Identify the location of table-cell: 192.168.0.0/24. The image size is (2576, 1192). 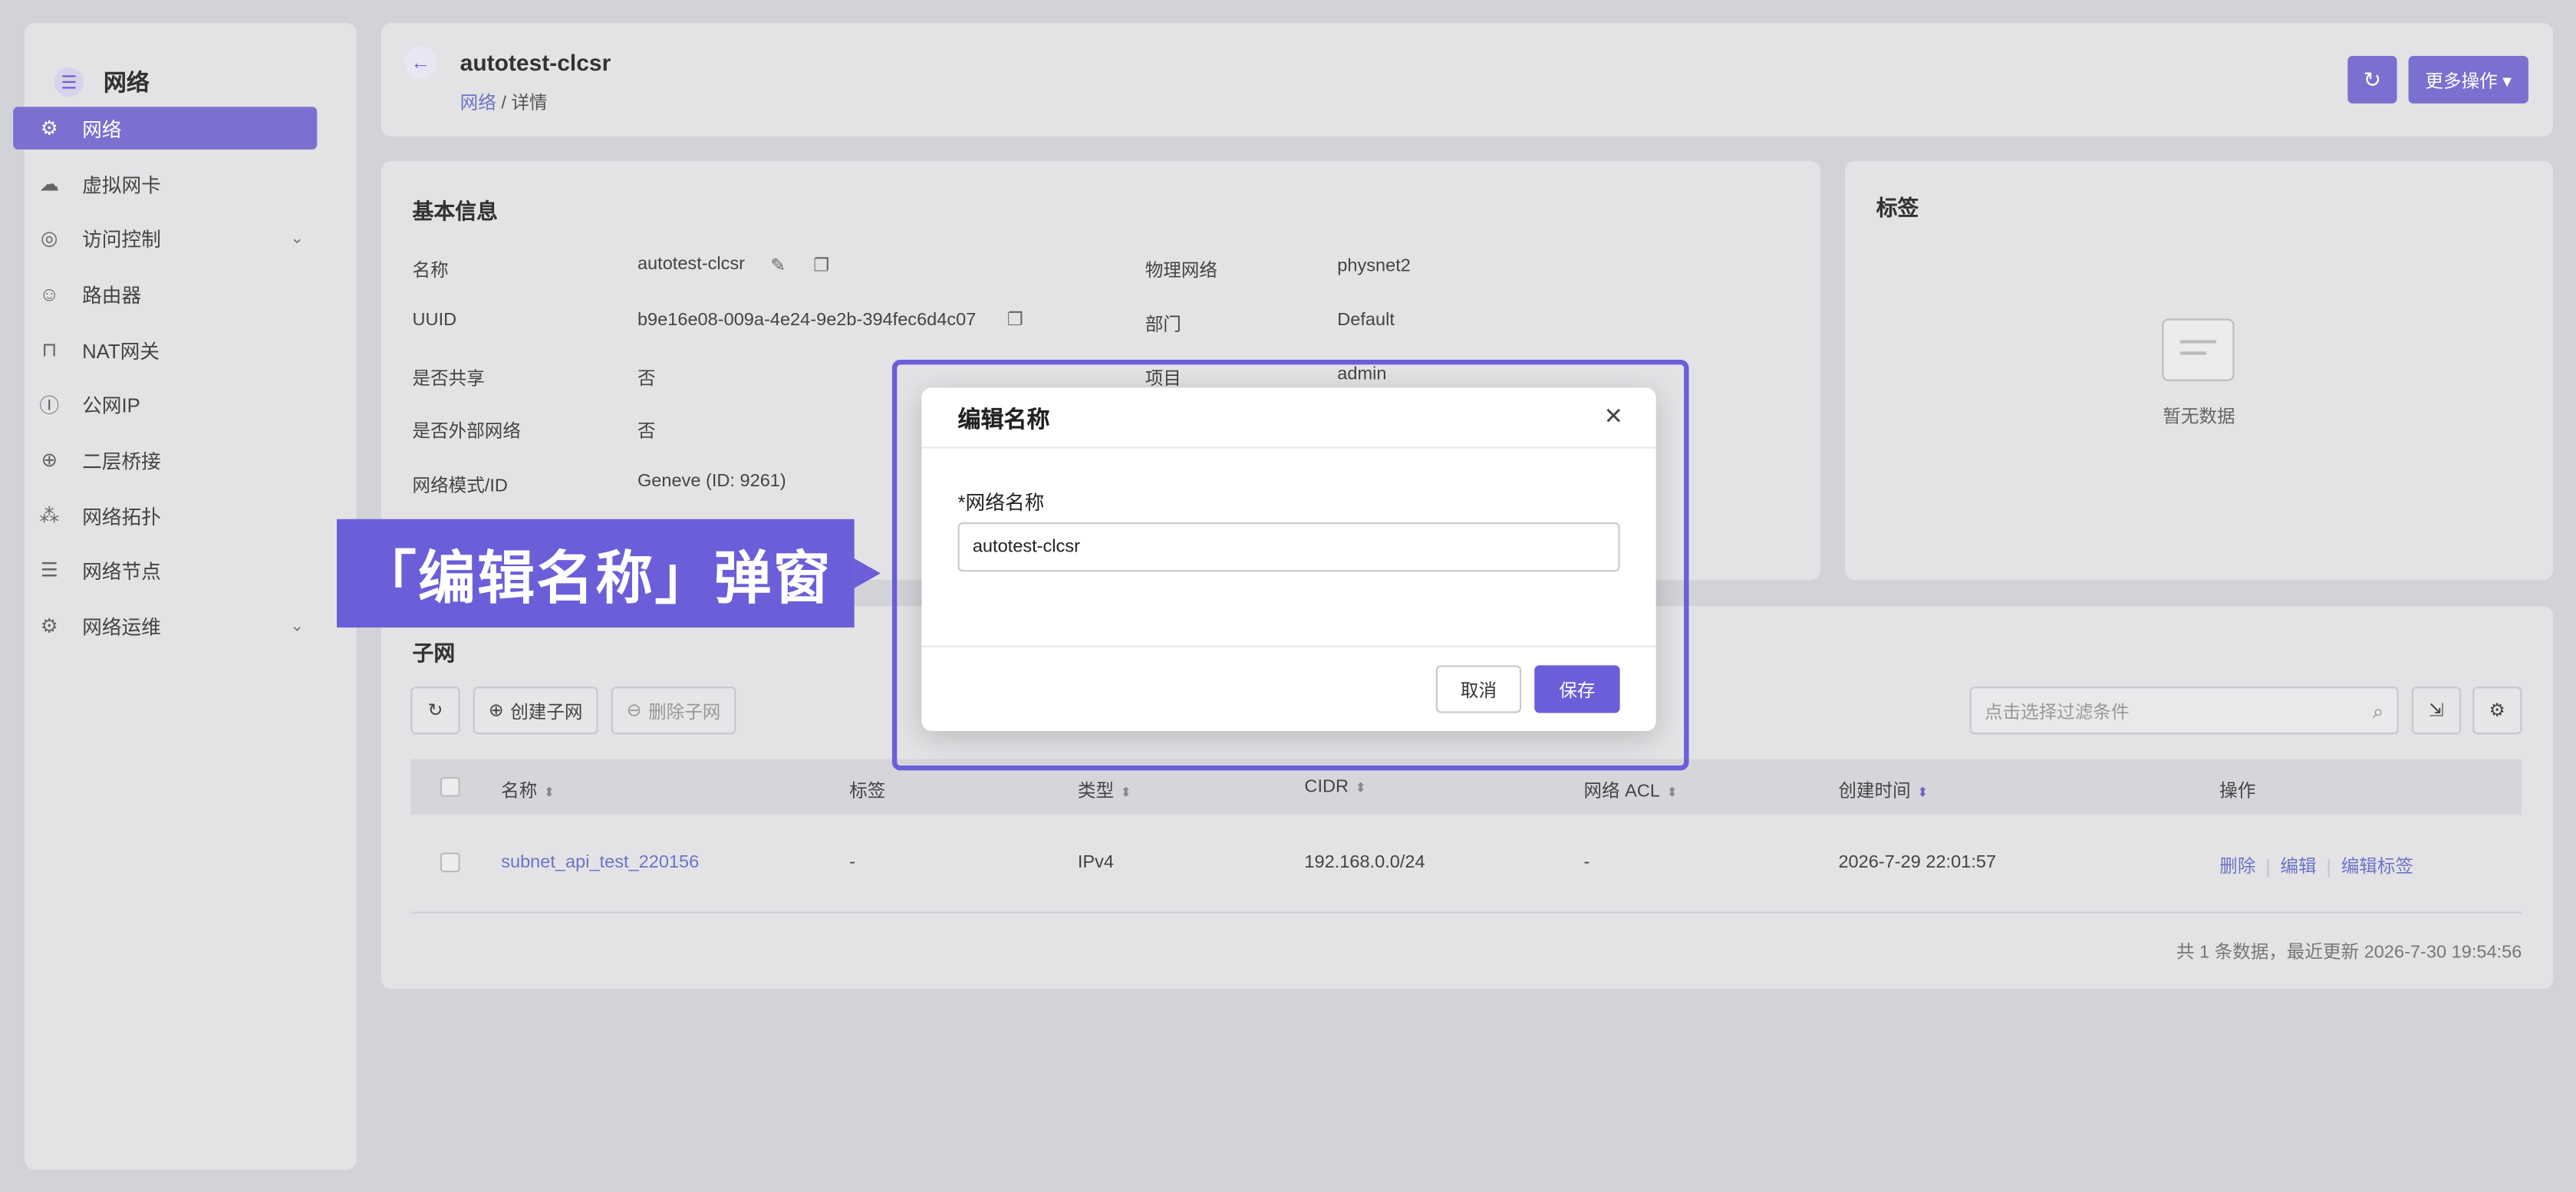
(1364, 862).